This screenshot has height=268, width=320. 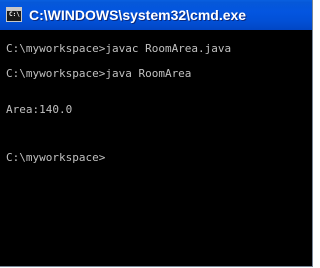 I want to click on cmd-icon: C:\, so click(x=14, y=14).